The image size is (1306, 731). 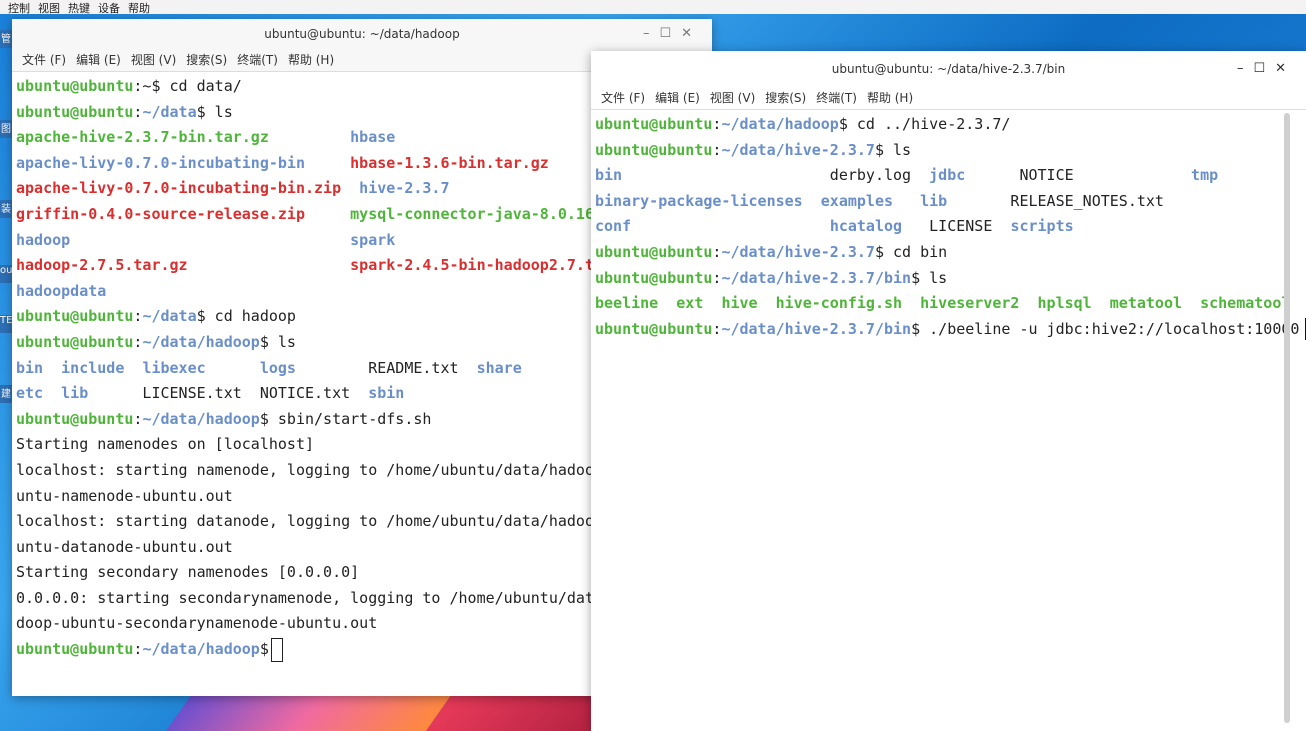 I want to click on terminal-text: etc, so click(x=30, y=393).